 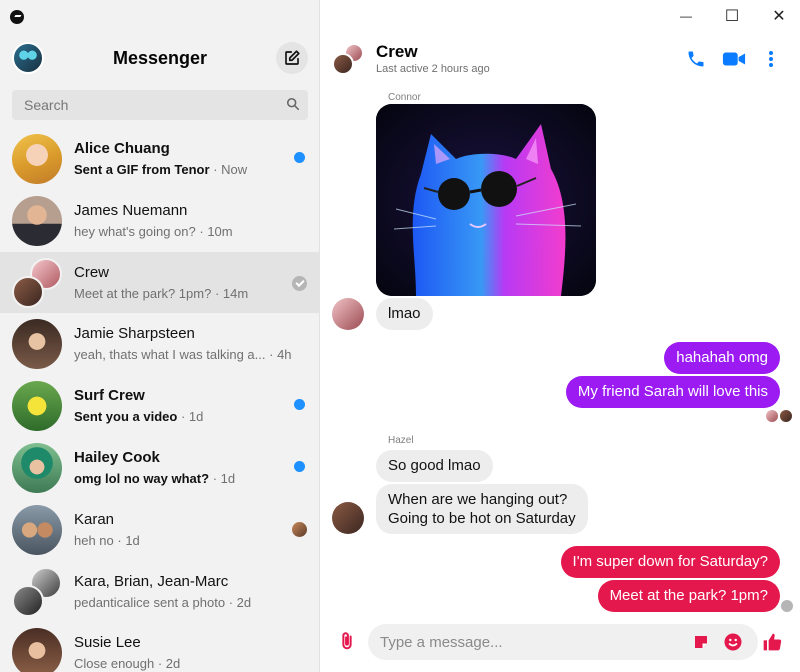 What do you see at coordinates (299, 283) in the screenshot?
I see `delivered-check-icon` at bounding box center [299, 283].